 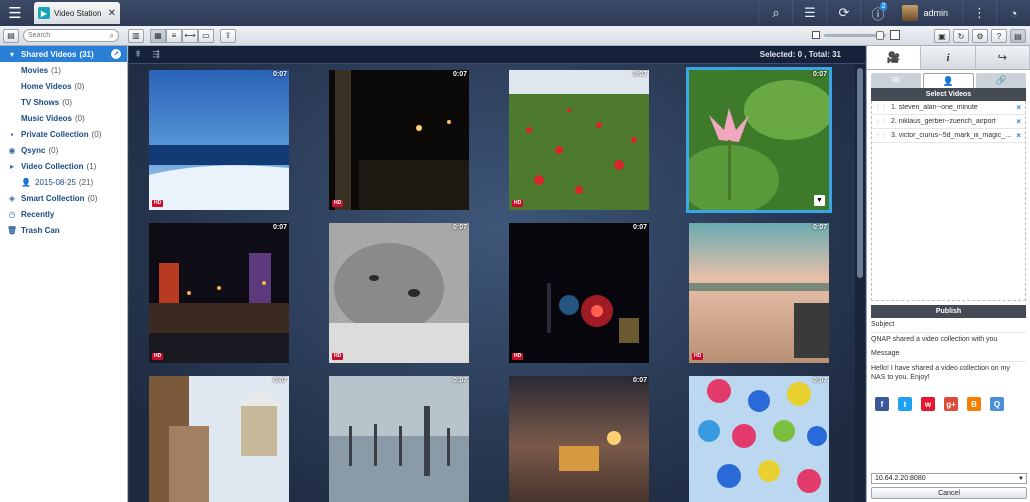 I want to click on sidebar-item-qsync: ◉ Qsync (0), so click(x=63, y=150).